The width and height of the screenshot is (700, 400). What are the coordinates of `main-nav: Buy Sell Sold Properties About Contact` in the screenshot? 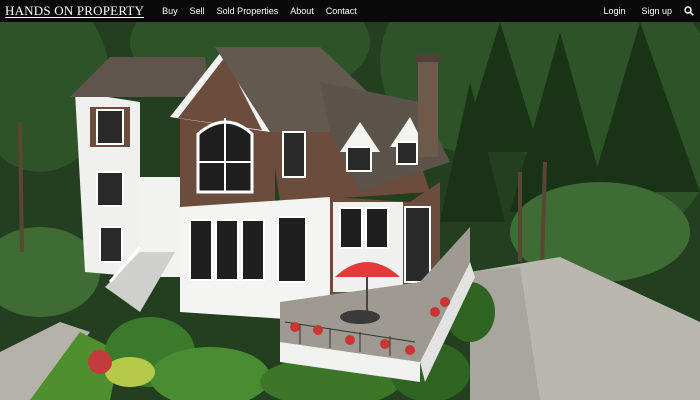 It's located at (253, 11).